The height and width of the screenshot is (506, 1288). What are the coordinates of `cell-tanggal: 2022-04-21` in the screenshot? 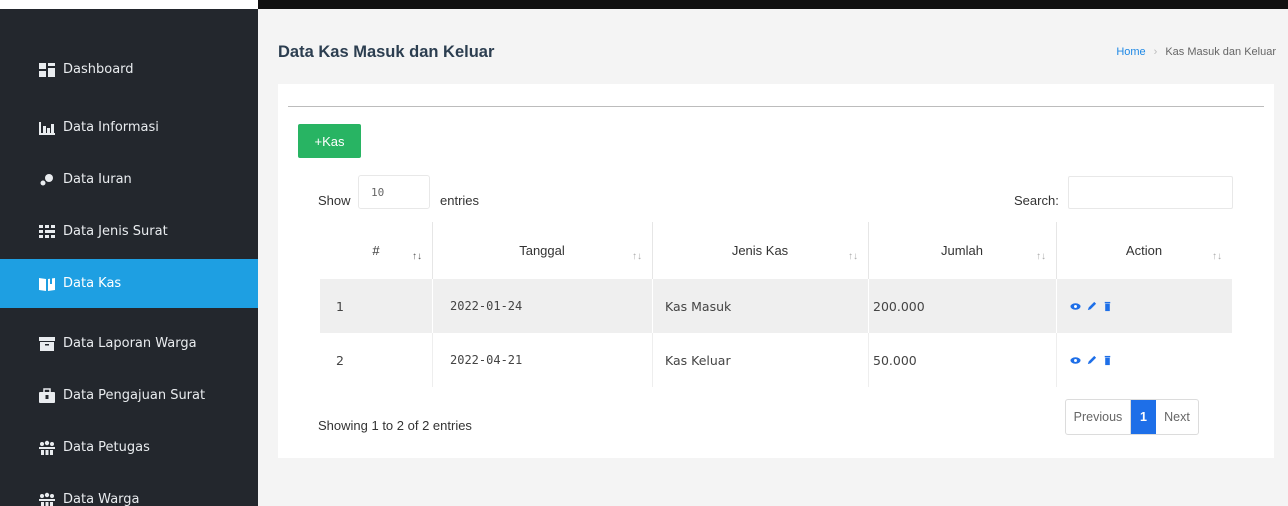 It's located at (486, 360).